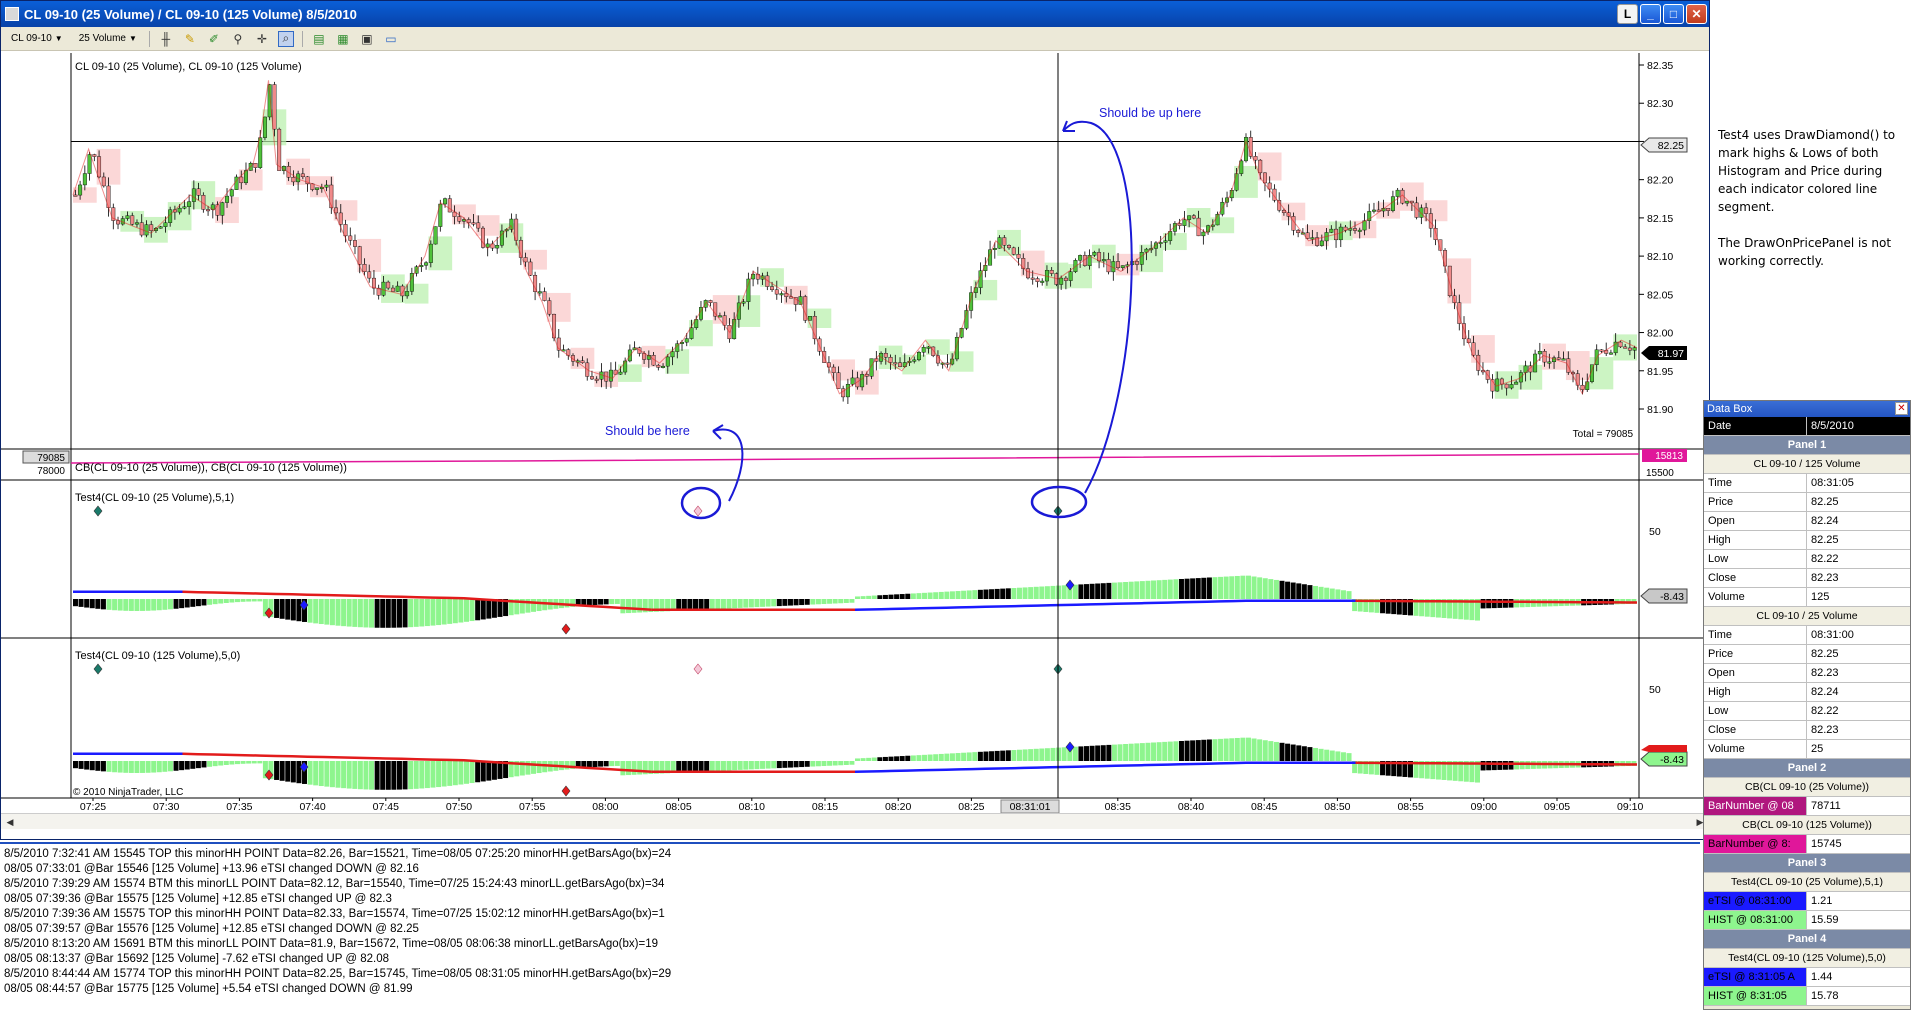 The height and width of the screenshot is (1010, 1912). I want to click on data-box-title-bar: Data Box ✕, so click(1807, 409).